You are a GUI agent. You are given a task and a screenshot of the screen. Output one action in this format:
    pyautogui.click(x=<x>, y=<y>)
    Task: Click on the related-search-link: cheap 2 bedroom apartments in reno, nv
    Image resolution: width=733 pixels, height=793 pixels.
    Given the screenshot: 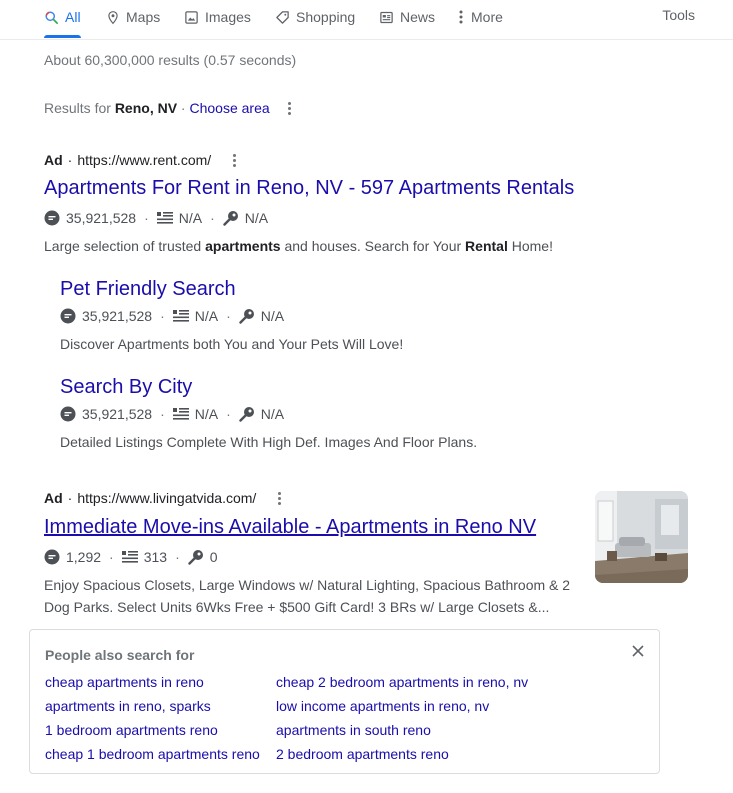 What is the action you would take?
    pyautogui.click(x=402, y=682)
    